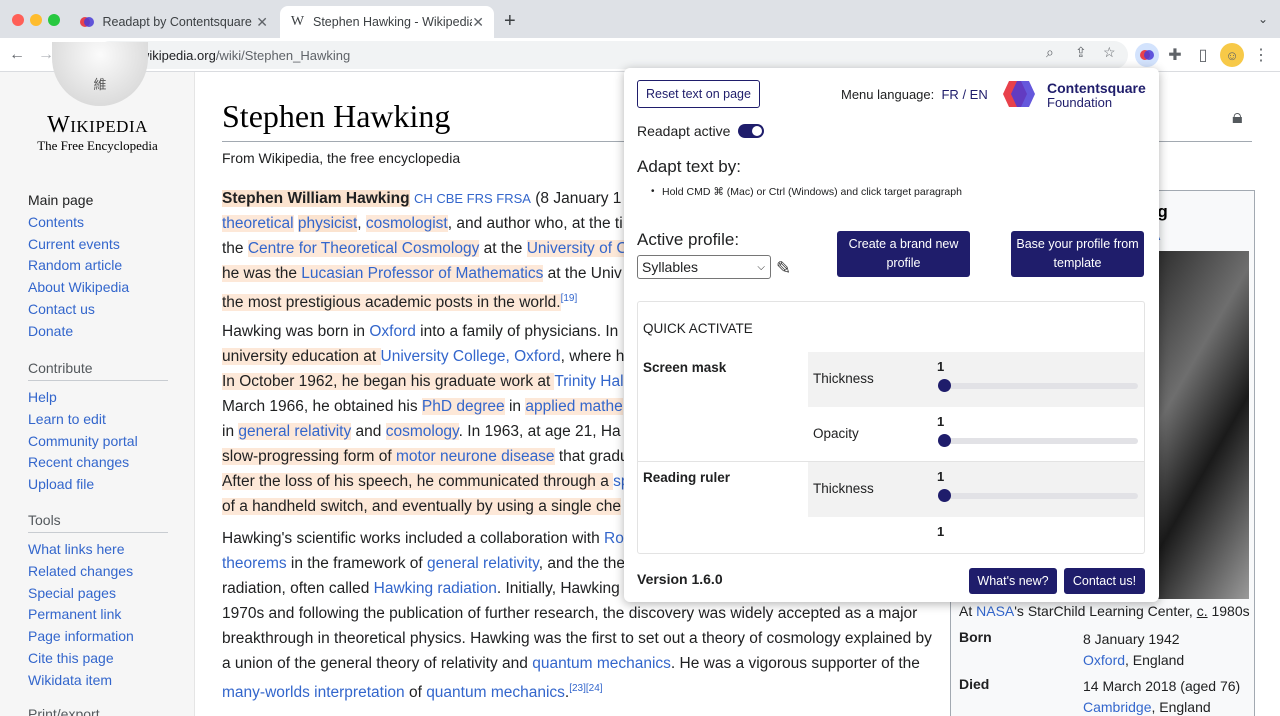 The image size is (1280, 716). Describe the element at coordinates (1104, 581) in the screenshot. I see `contact-us-button: Contact us!` at that location.